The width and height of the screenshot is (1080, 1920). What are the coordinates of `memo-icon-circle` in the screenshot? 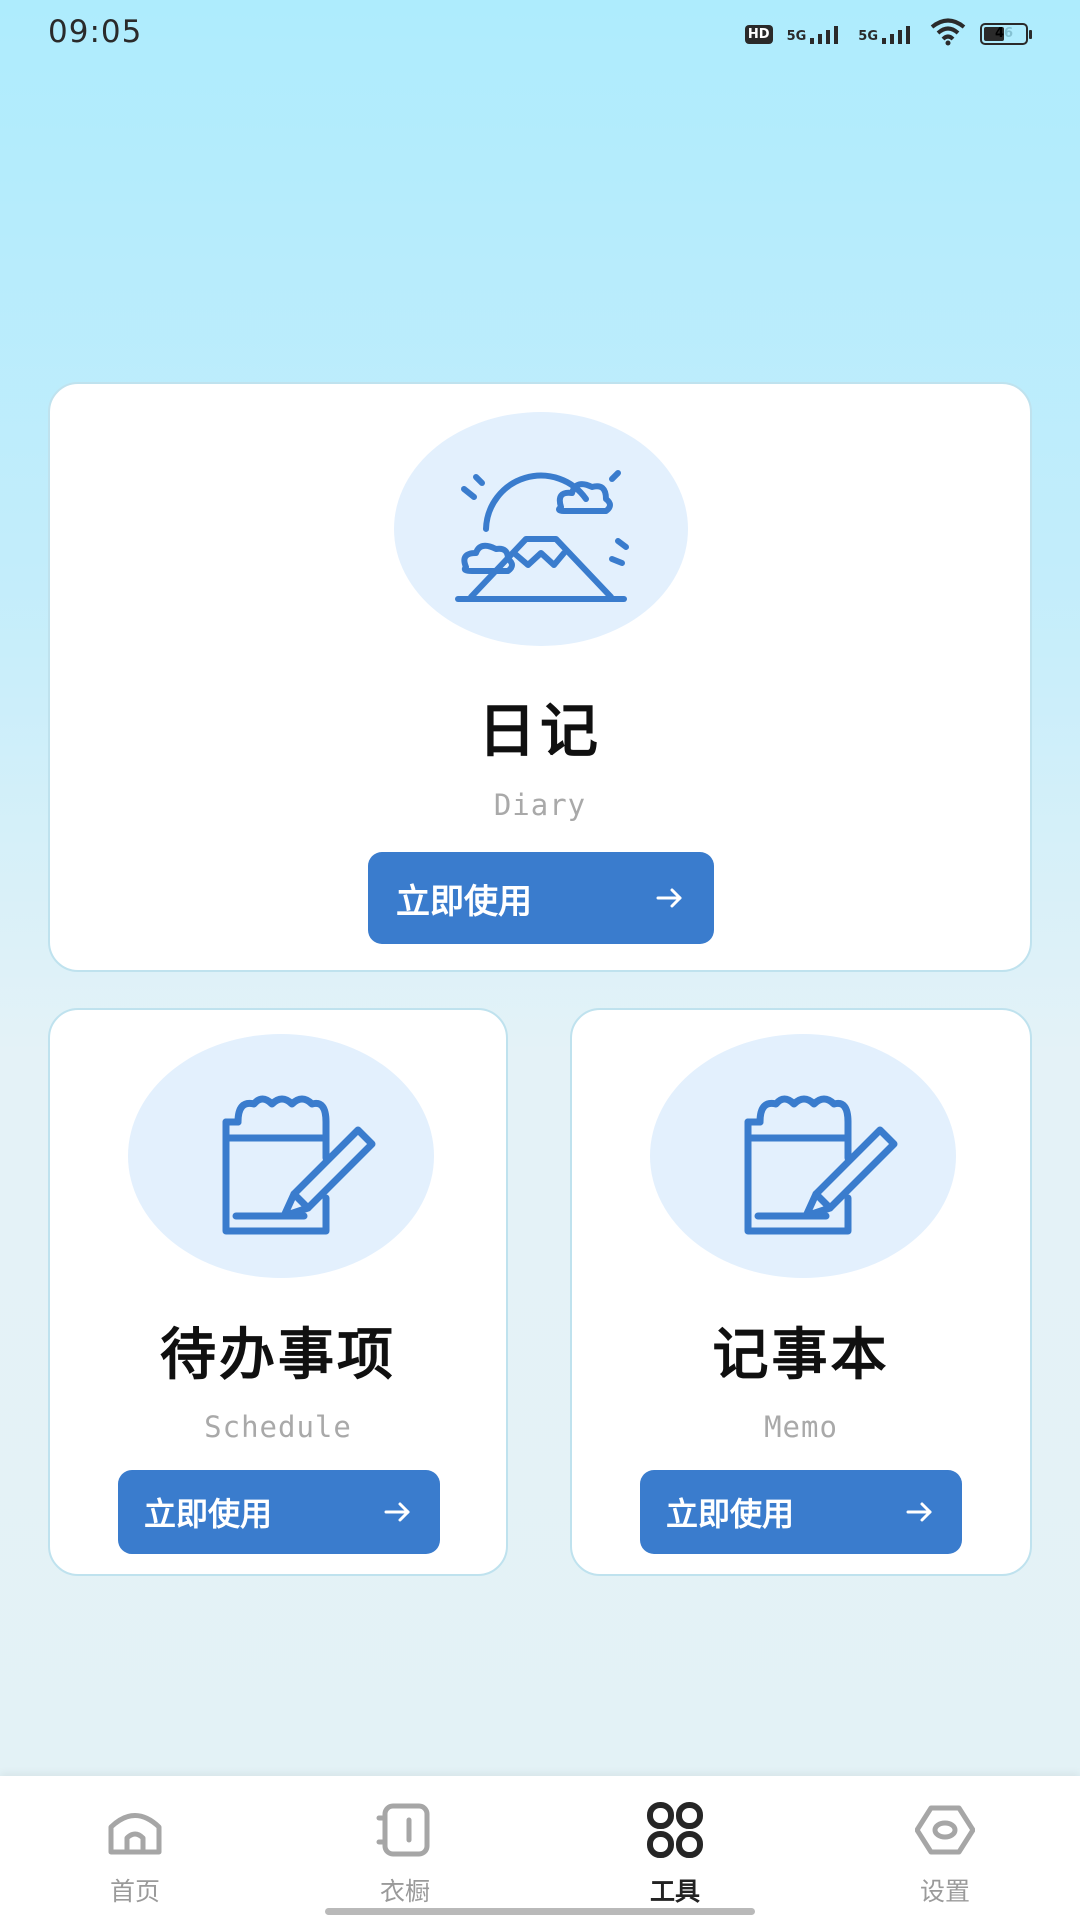 It's located at (803, 1156).